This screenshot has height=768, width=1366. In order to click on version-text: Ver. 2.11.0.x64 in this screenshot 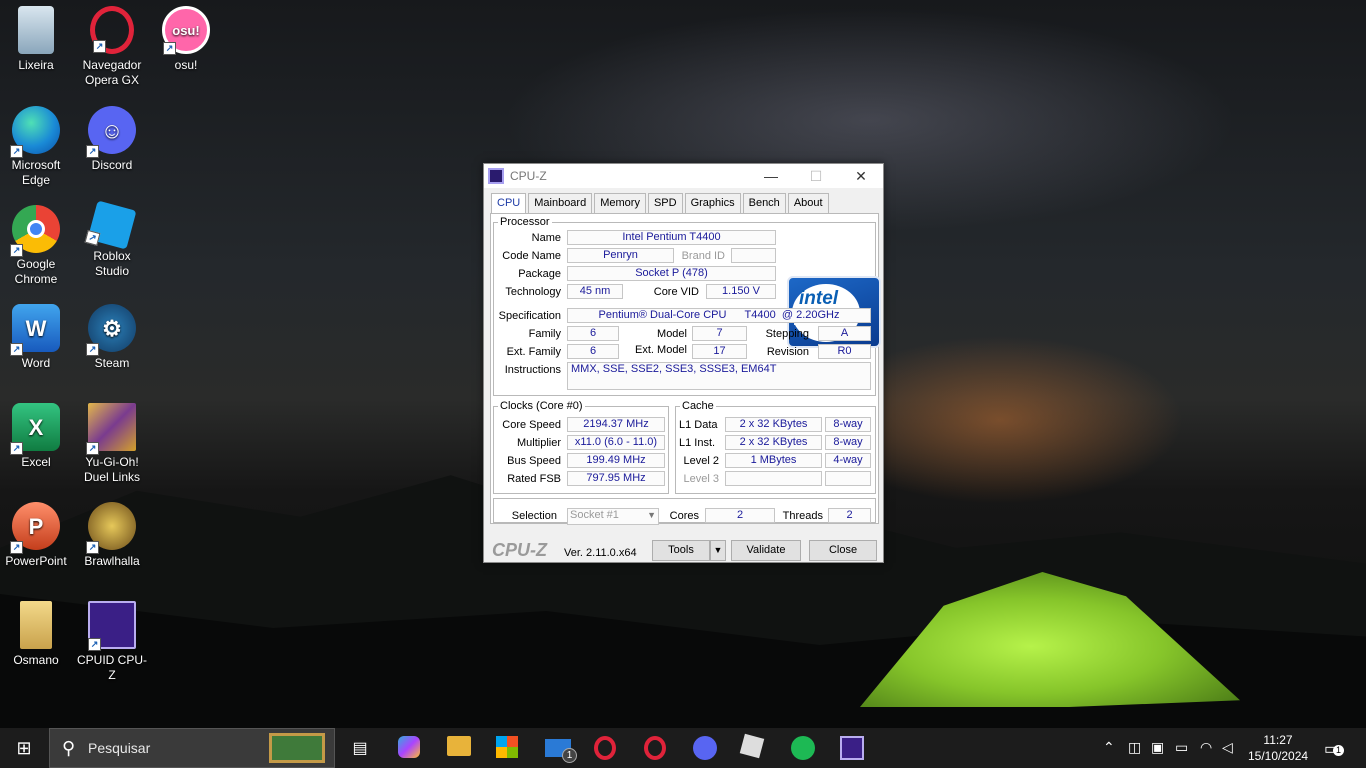, I will do `click(600, 553)`.